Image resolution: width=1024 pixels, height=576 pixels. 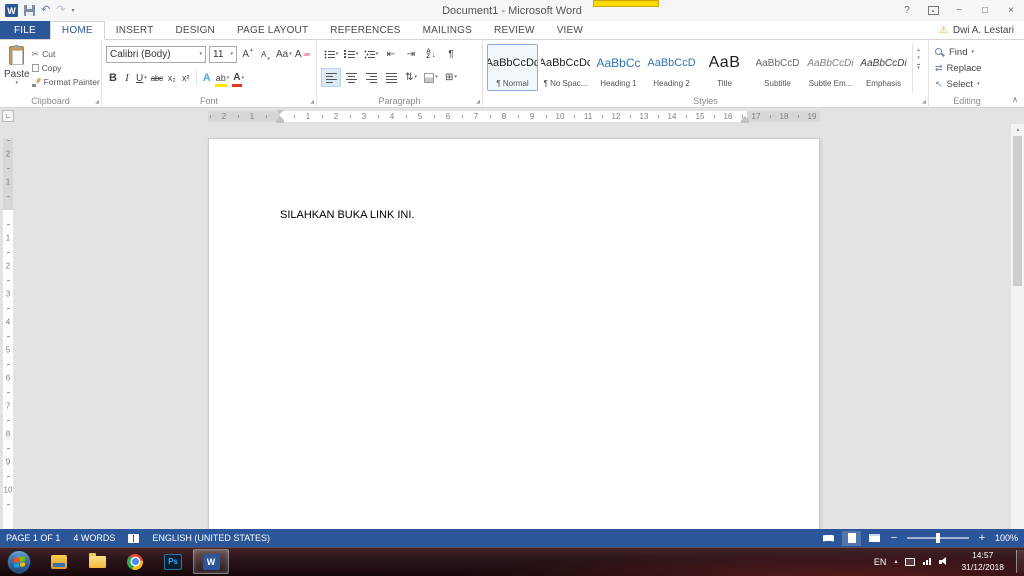 What do you see at coordinates (272, 30) in the screenshot?
I see `tab-page-layout: PAGE LAYOUT` at bounding box center [272, 30].